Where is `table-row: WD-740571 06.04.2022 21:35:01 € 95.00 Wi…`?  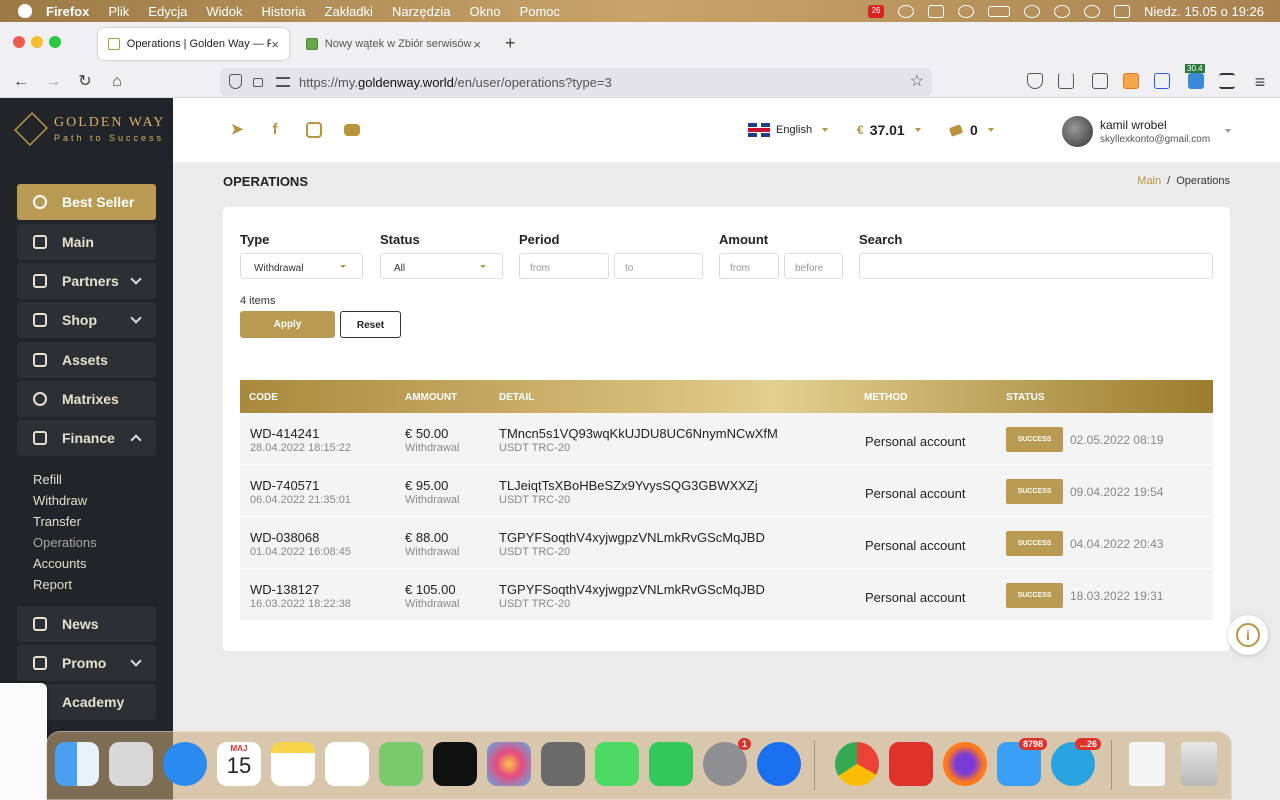 table-row: WD-740571 06.04.2022 21:35:01 € 95.00 Wi… is located at coordinates (726, 491).